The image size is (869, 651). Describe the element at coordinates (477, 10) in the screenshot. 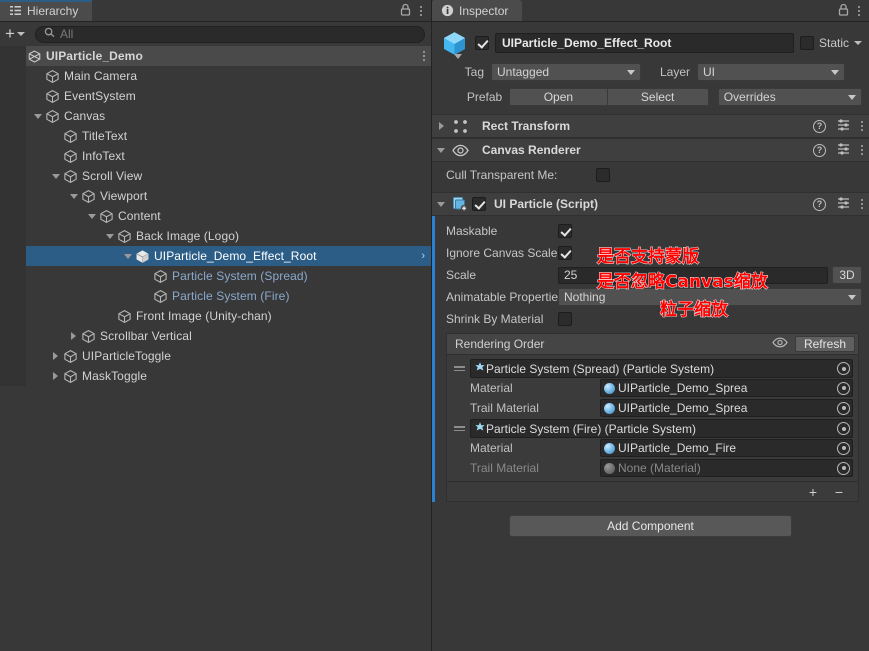

I see `tab-inspector: Inspector` at that location.